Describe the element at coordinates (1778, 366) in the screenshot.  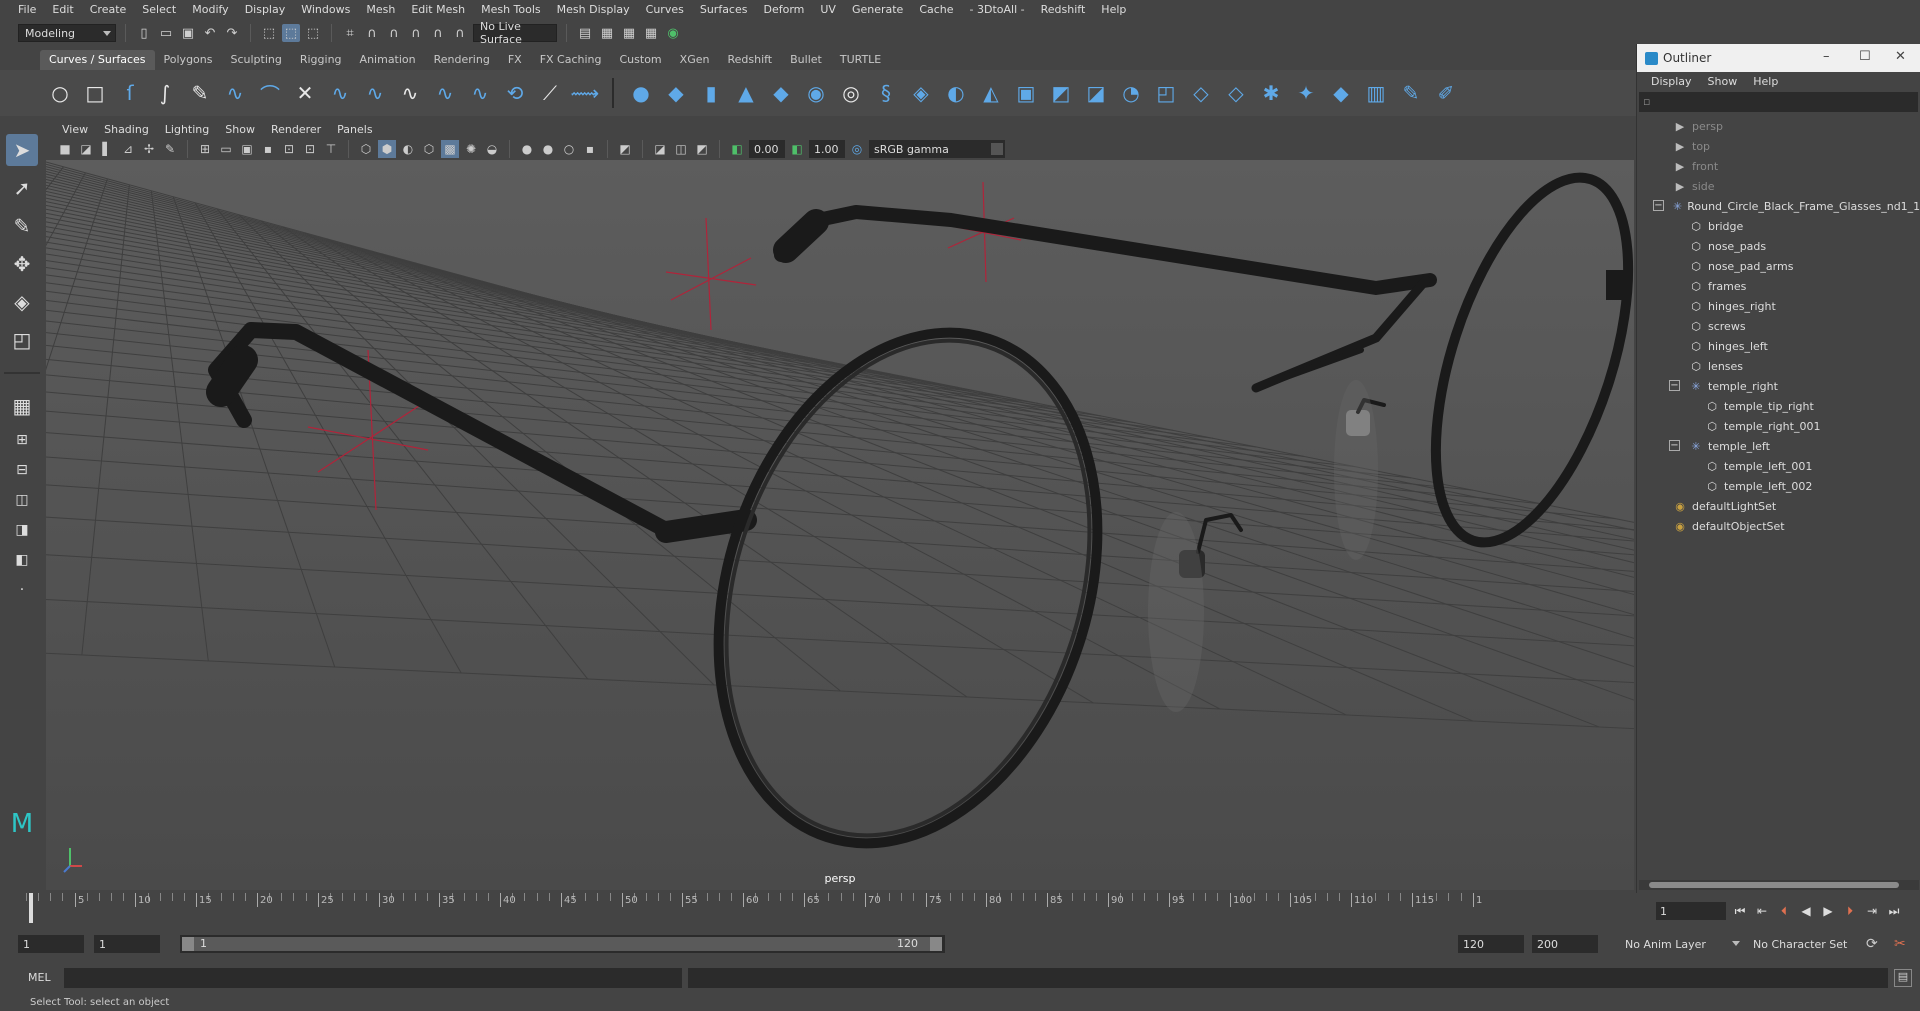
I see `outliner-item: ⬡ lenses` at that location.